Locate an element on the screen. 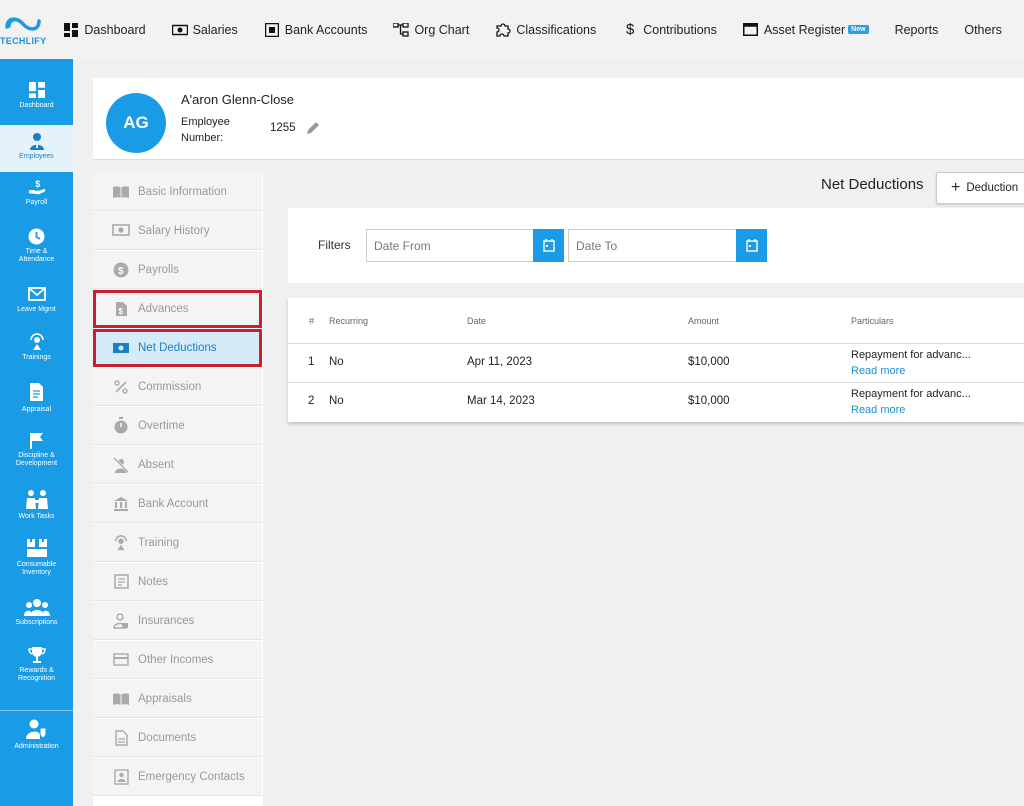 The image size is (1024, 806). topnav-asset-register: Asset Register New is located at coordinates (806, 30).